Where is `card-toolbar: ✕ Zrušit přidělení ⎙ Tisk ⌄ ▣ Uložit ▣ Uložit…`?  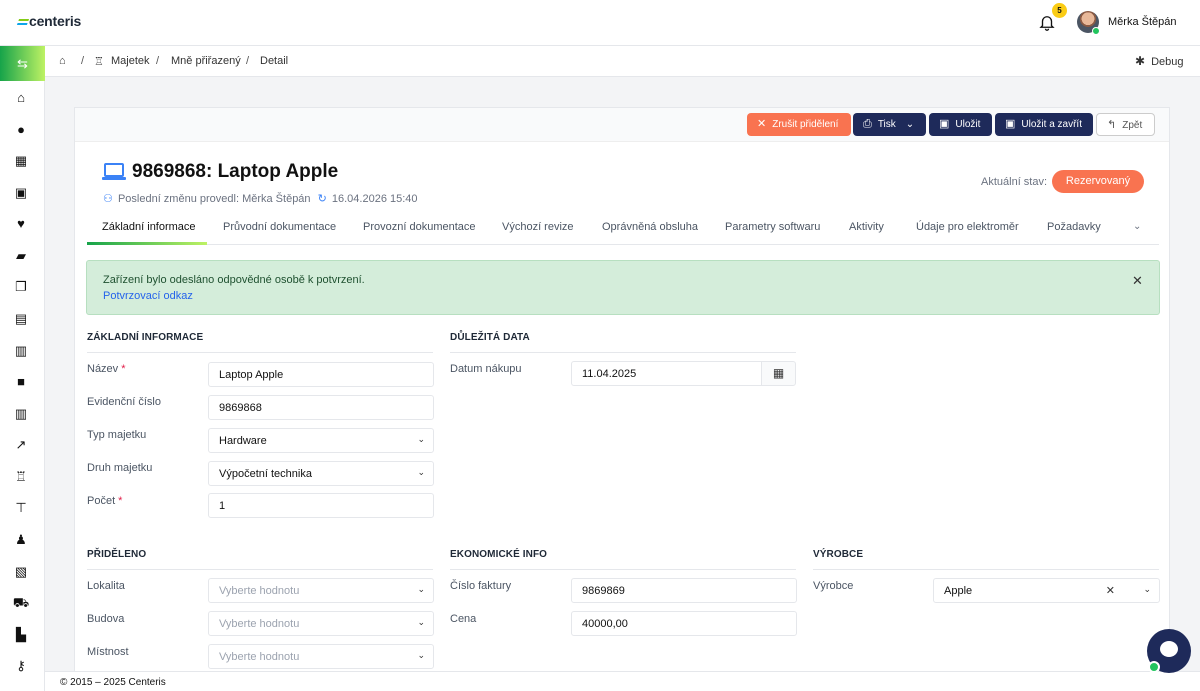
card-toolbar: ✕ Zrušit přidělení ⎙ Tisk ⌄ ▣ Uložit ▣ Uložit… is located at coordinates (622, 125).